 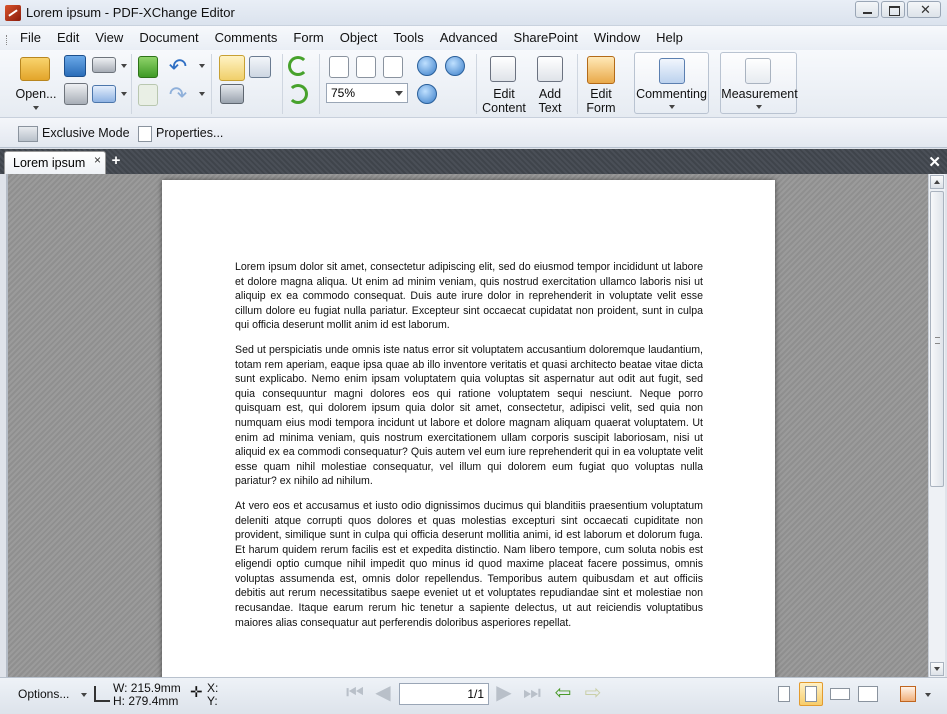 I want to click on maximize-button, so click(x=893, y=9).